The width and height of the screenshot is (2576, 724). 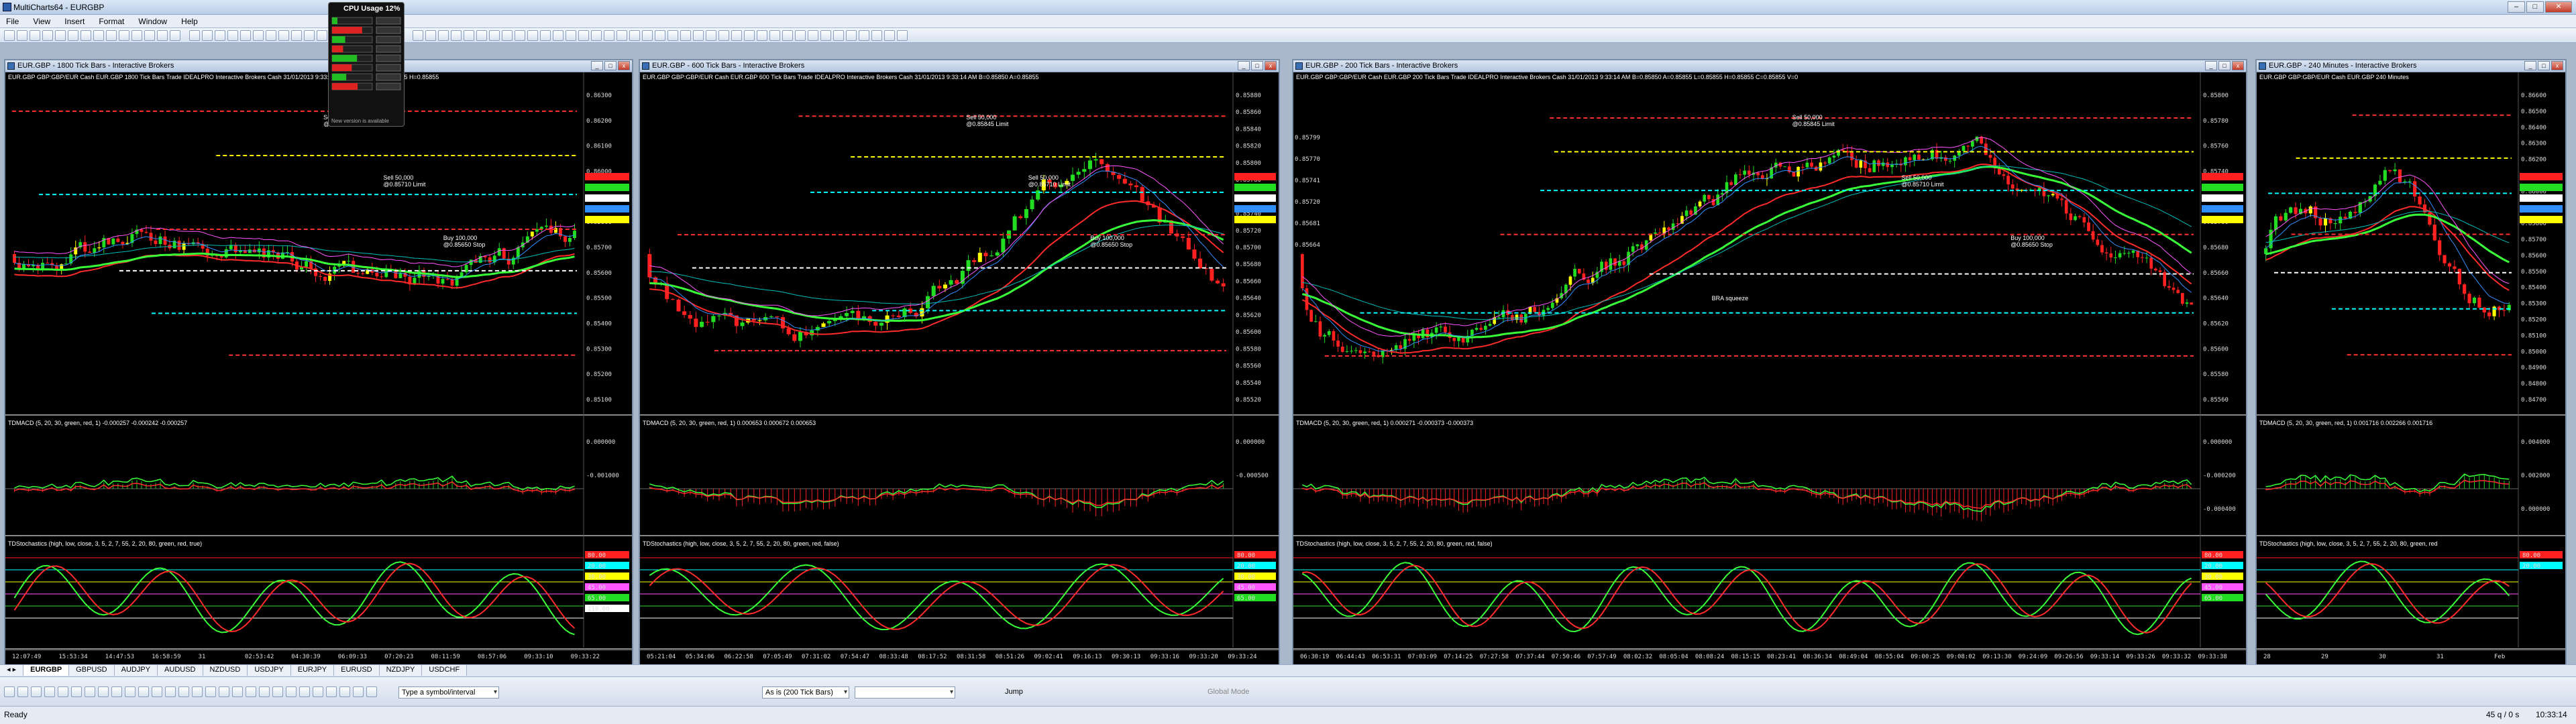 I want to click on global-mode-toggle: Global Mode, so click(x=1228, y=692).